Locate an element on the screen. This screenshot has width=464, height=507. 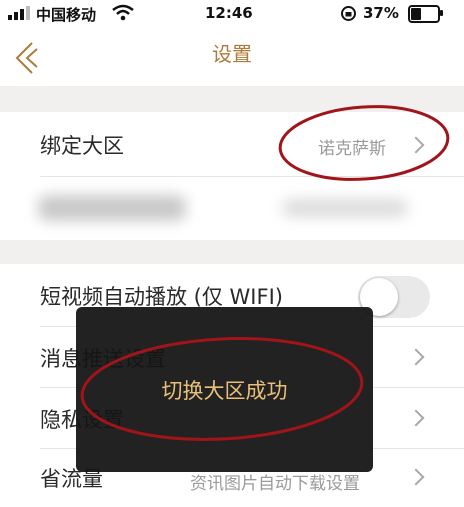
status-bar: 中国移动 12:46 37% is located at coordinates (232, 14).